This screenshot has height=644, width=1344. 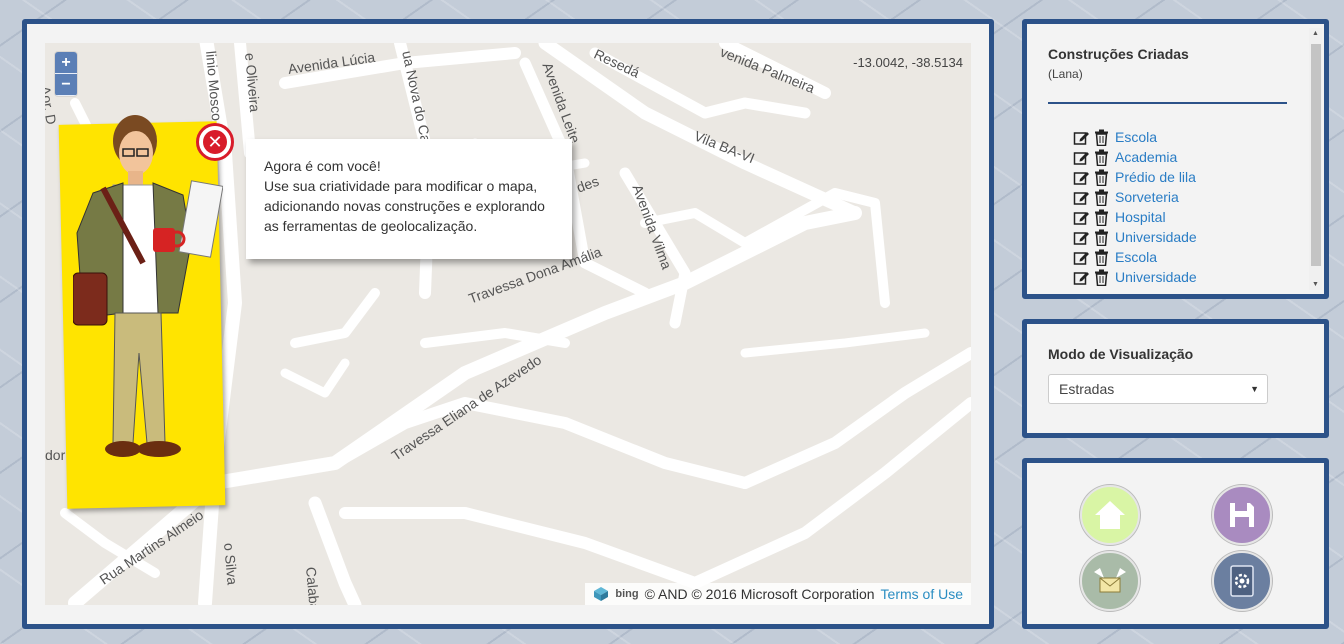 What do you see at coordinates (1065, 74) in the screenshot?
I see `constructions-owner: (Lana)` at bounding box center [1065, 74].